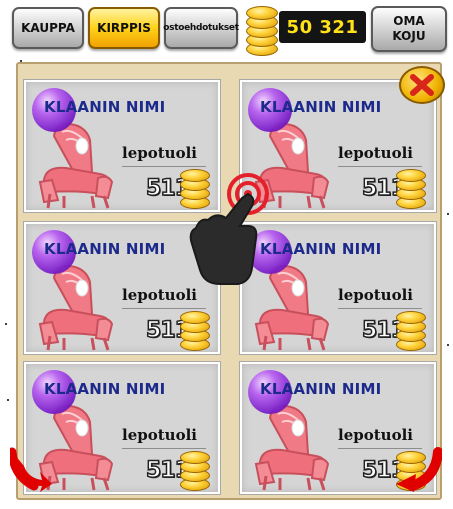 Image resolution: width=453 pixels, height=509 pixels. I want to click on ostoehdotukset-button: ostoehdotukset, so click(201, 28).